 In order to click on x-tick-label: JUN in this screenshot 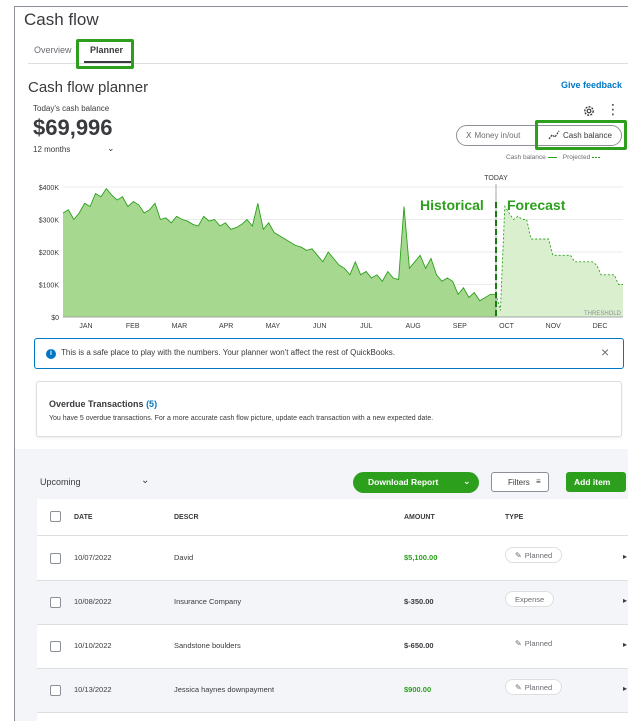, I will do `click(320, 326)`.